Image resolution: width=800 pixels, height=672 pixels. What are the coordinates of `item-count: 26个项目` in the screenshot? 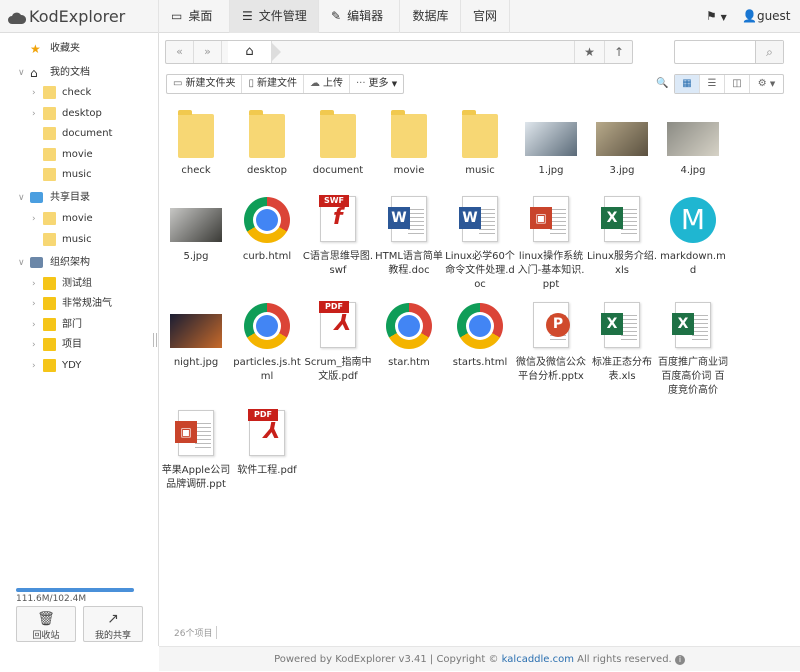 It's located at (194, 632).